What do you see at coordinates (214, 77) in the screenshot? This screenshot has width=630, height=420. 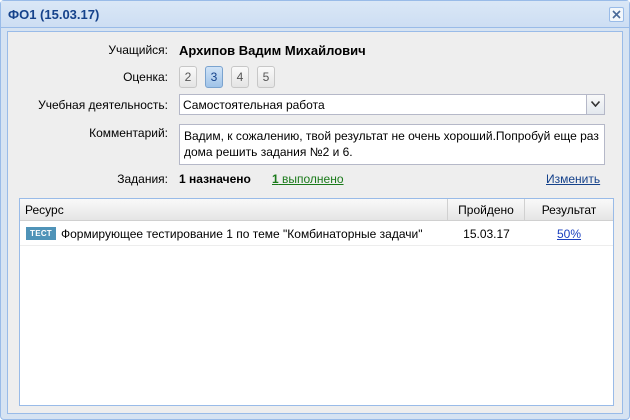 I see `grade-button-3: 3` at bounding box center [214, 77].